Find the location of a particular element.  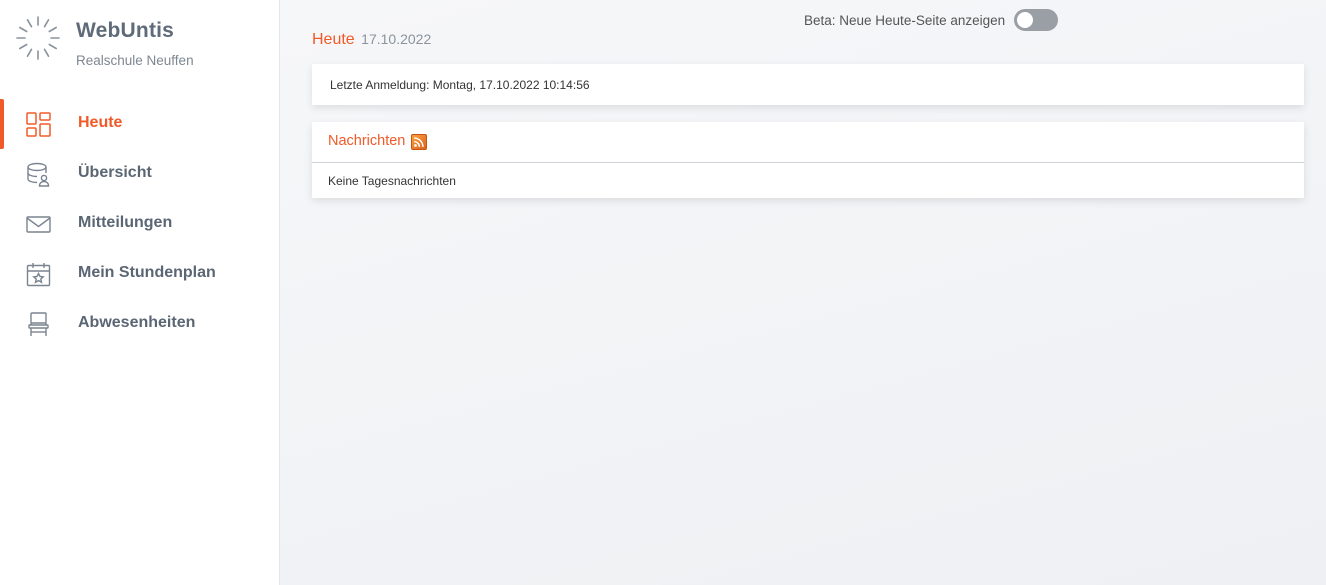

school-name: Realschule Neuffen is located at coordinates (135, 60).